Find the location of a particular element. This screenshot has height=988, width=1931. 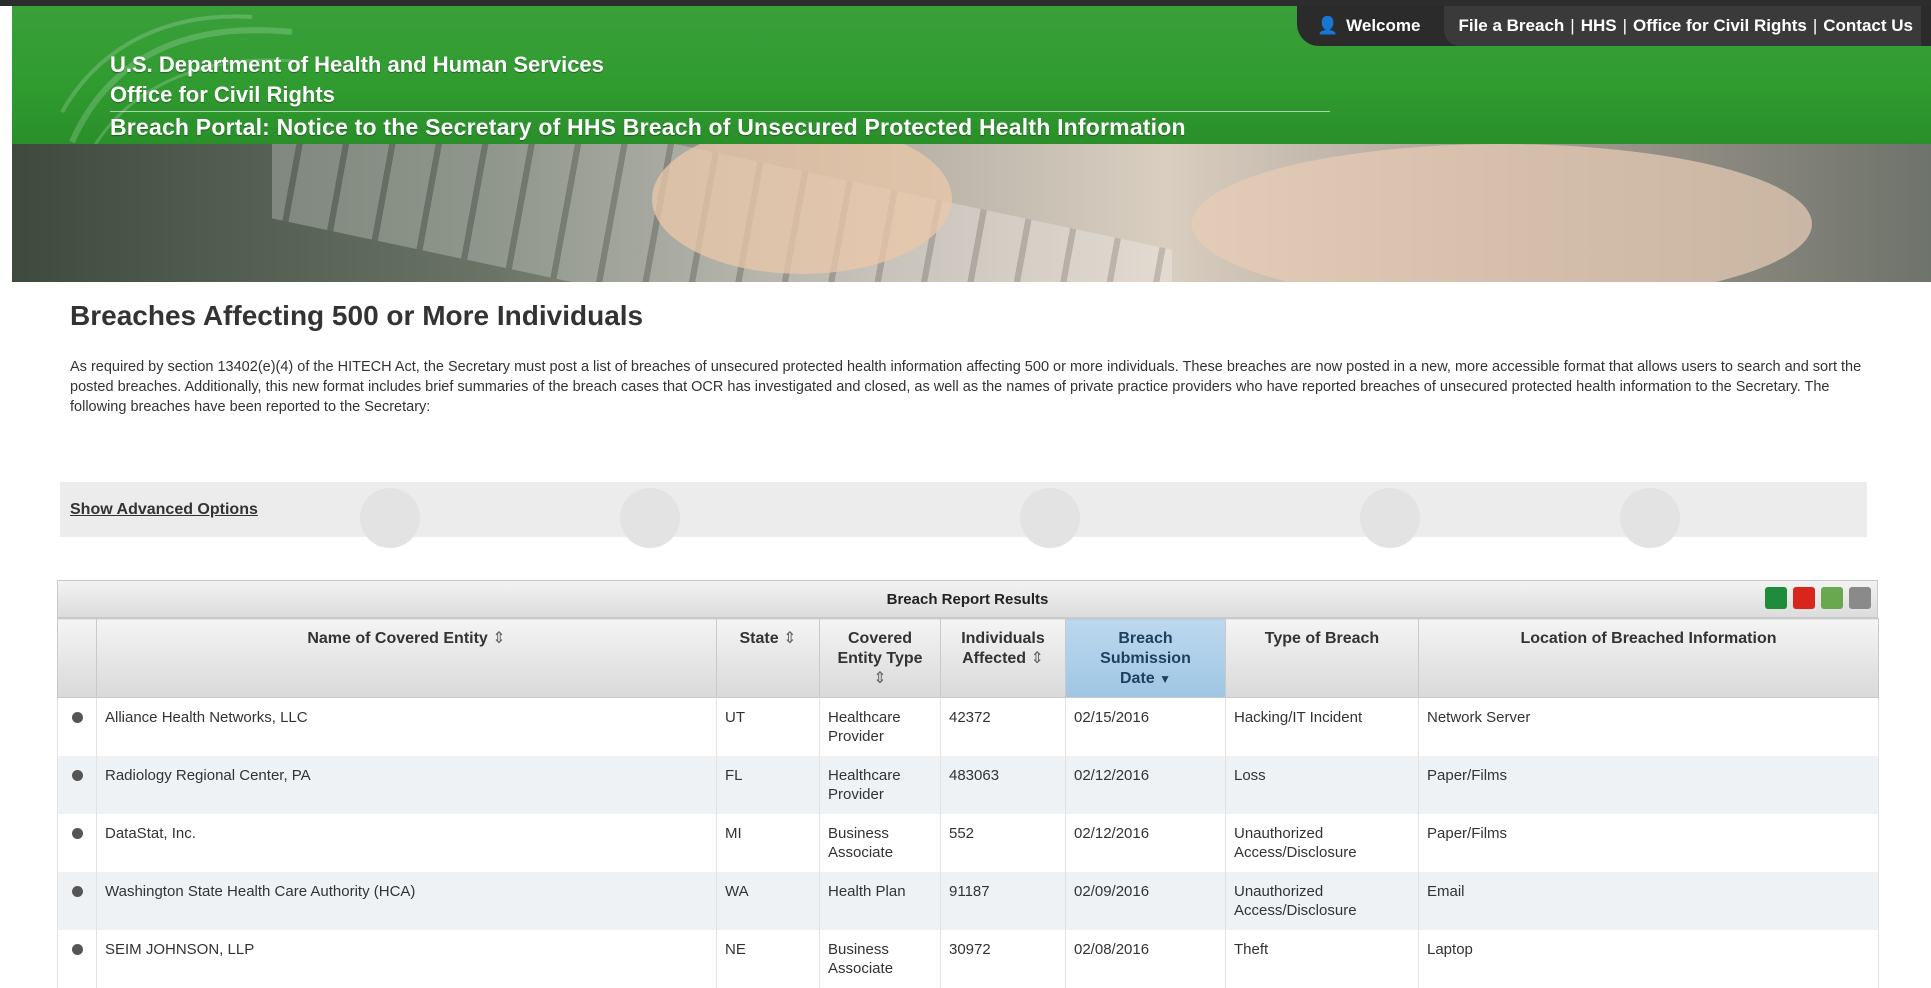

submission-date-cell: 02/15/2016 is located at coordinates (1145, 726).